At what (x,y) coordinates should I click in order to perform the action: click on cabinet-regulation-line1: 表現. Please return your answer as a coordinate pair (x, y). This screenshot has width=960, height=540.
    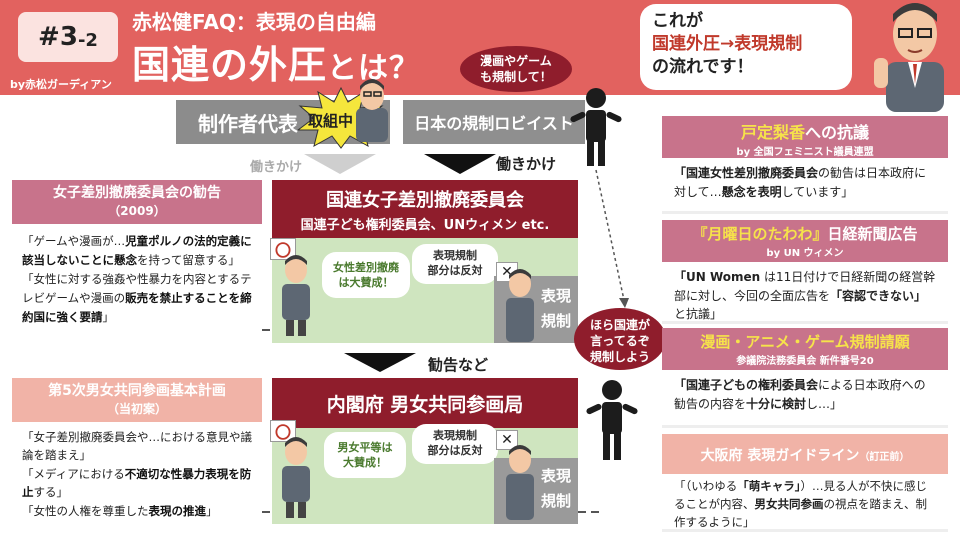
    Looking at the image, I should click on (555, 476).